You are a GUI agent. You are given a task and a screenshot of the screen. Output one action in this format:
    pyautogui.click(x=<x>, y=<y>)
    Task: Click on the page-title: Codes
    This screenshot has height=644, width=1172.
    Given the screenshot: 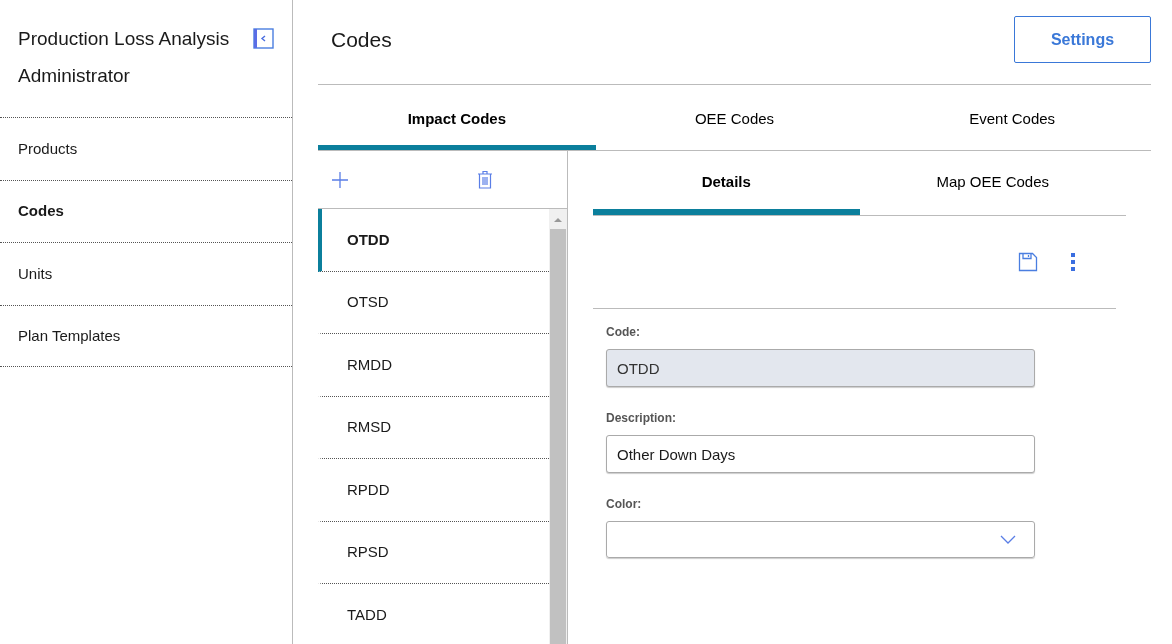 What is the action you would take?
    pyautogui.click(x=361, y=40)
    